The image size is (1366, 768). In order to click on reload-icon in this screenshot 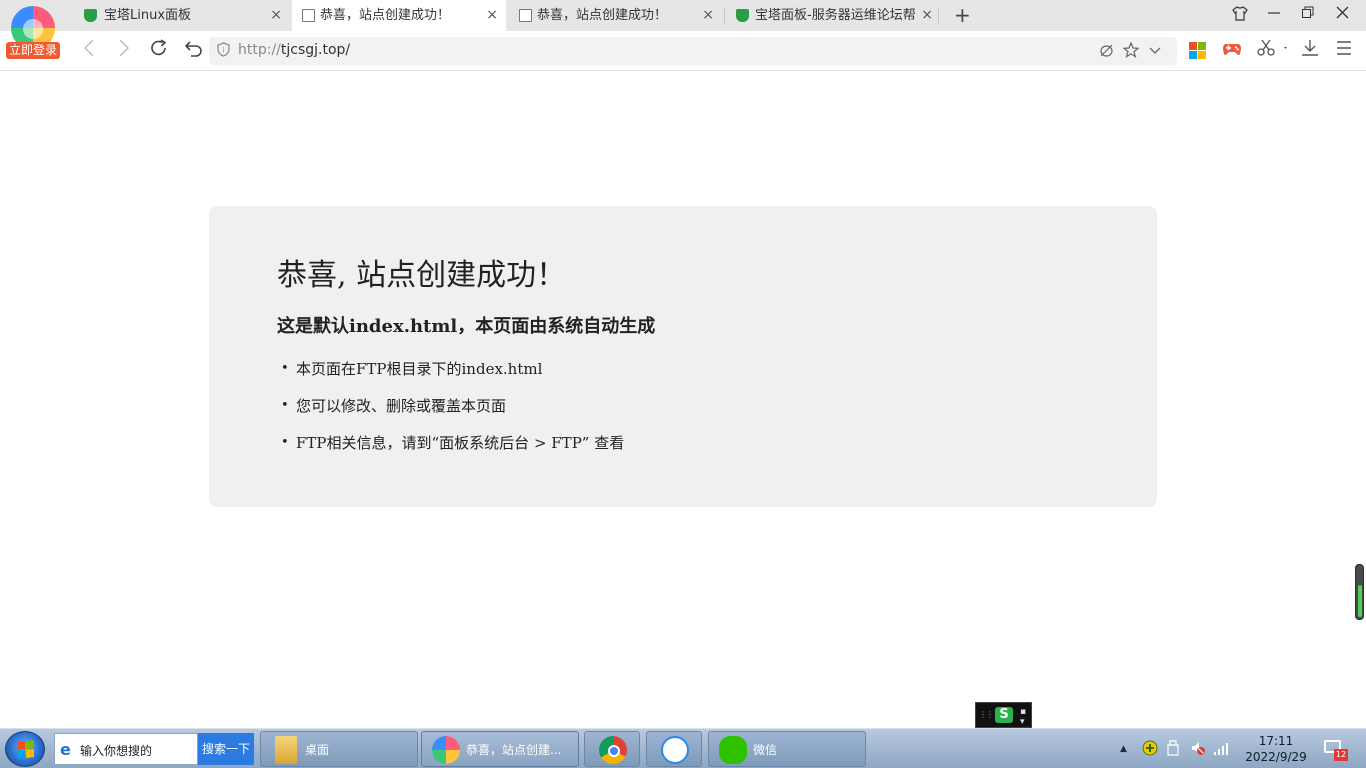, I will do `click(159, 50)`.